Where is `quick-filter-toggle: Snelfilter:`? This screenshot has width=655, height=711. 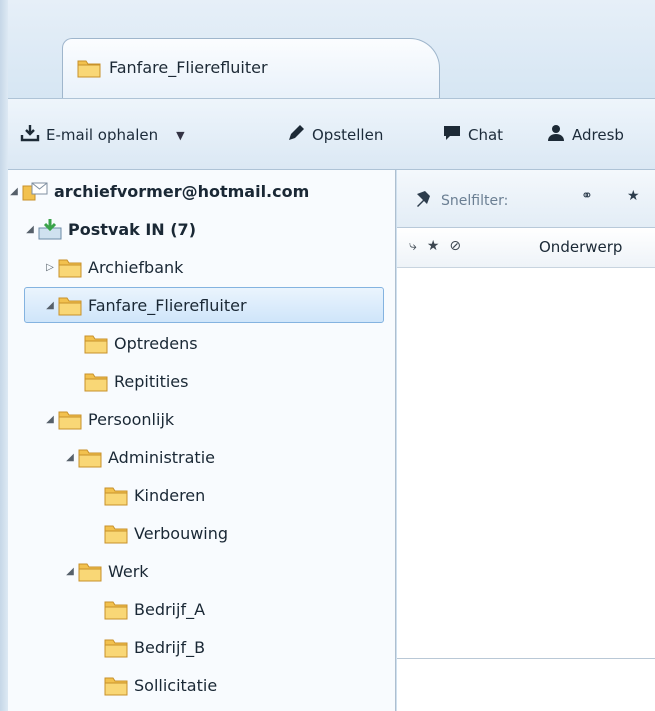
quick-filter-toggle: Snelfilter: is located at coordinates (460, 201).